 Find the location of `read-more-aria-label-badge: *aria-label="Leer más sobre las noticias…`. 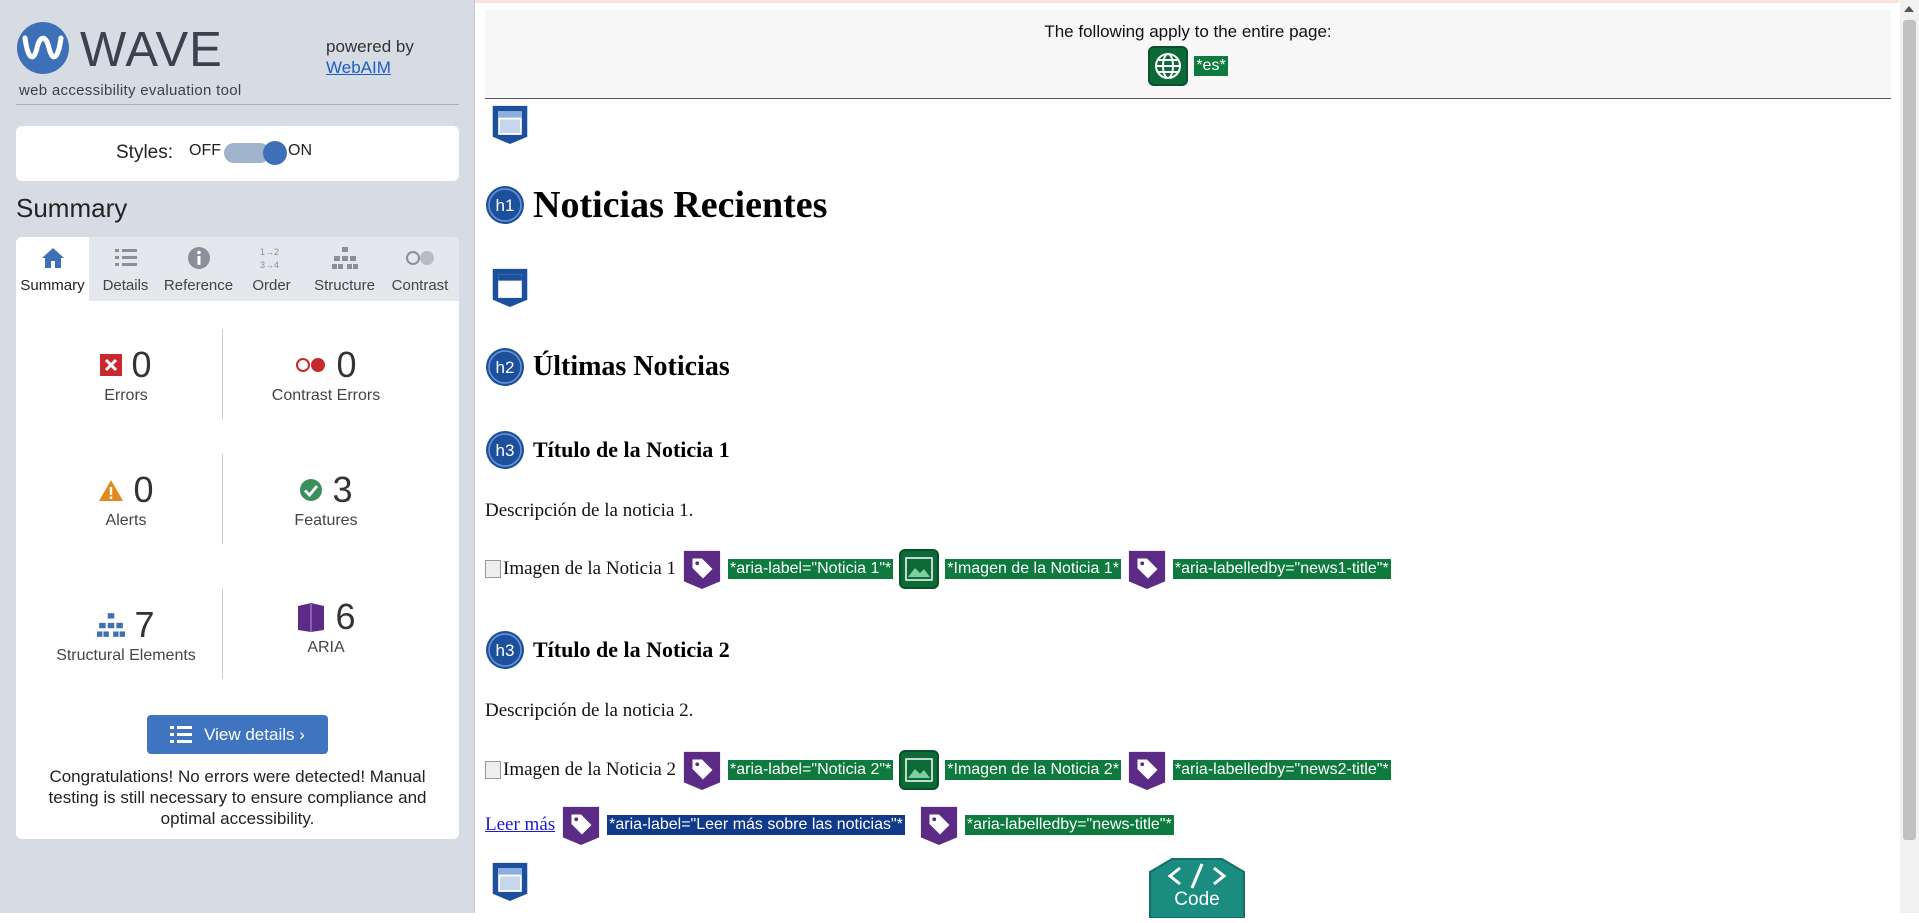

read-more-aria-label-badge: *aria-label="Leer más sobre las noticias… is located at coordinates (756, 825).